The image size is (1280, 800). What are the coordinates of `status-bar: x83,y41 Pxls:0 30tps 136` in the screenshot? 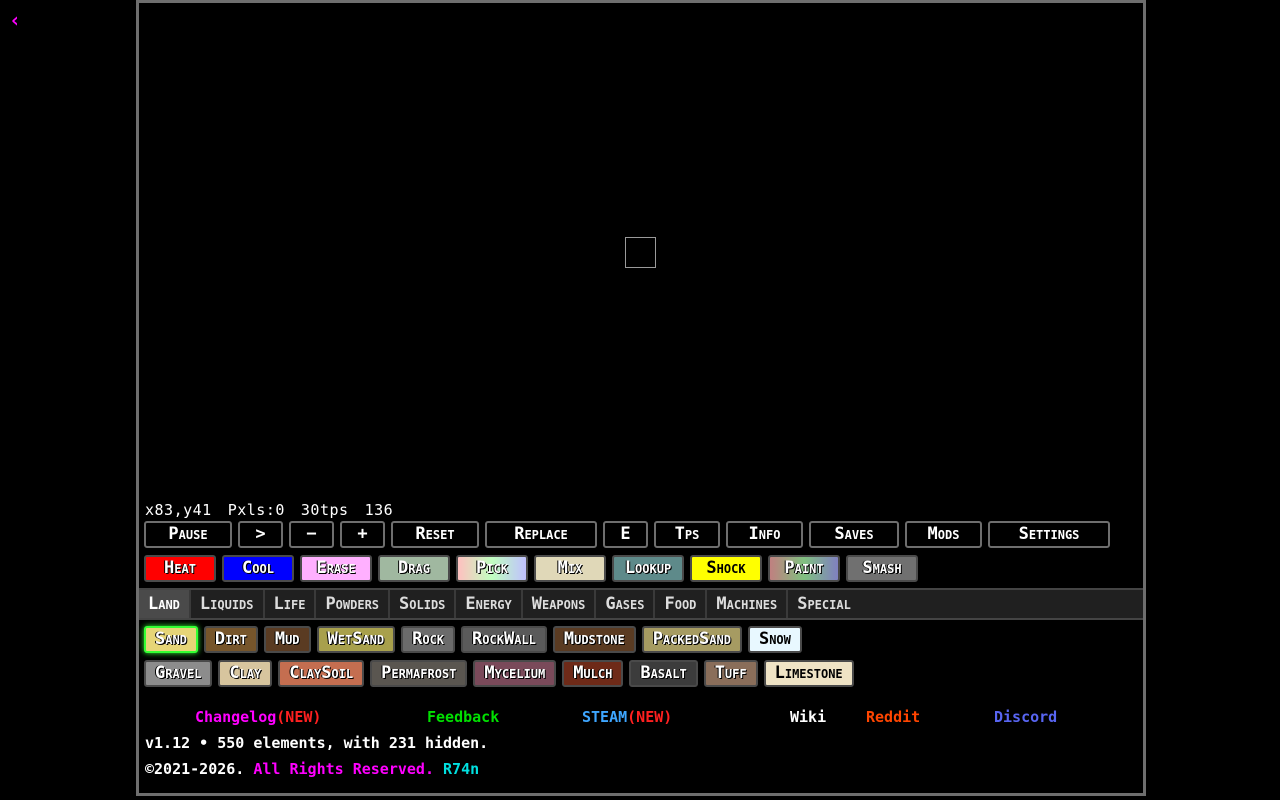 It's located at (277, 510).